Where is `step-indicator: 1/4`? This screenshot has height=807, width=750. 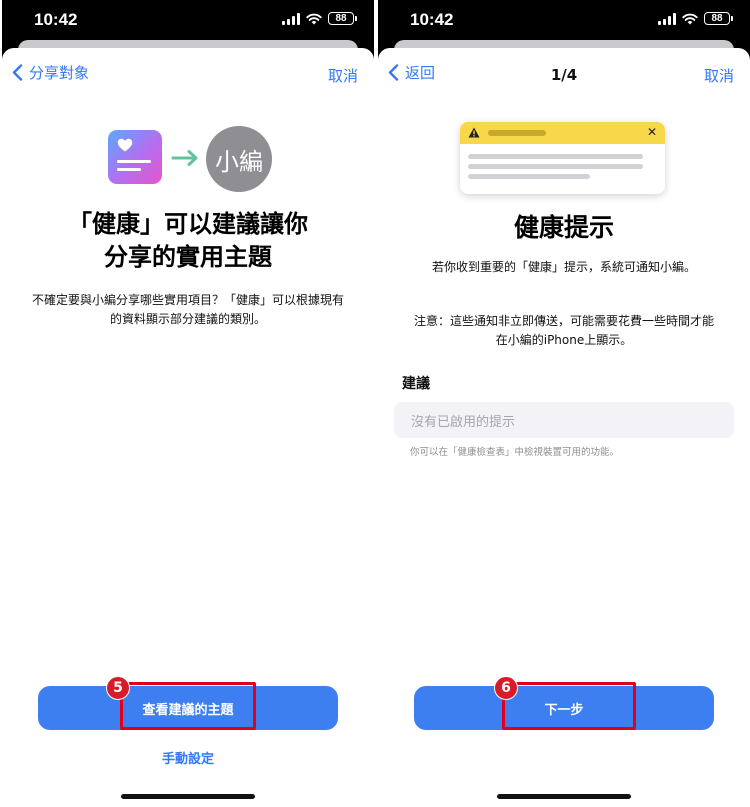
step-indicator: 1/4 is located at coordinates (564, 75).